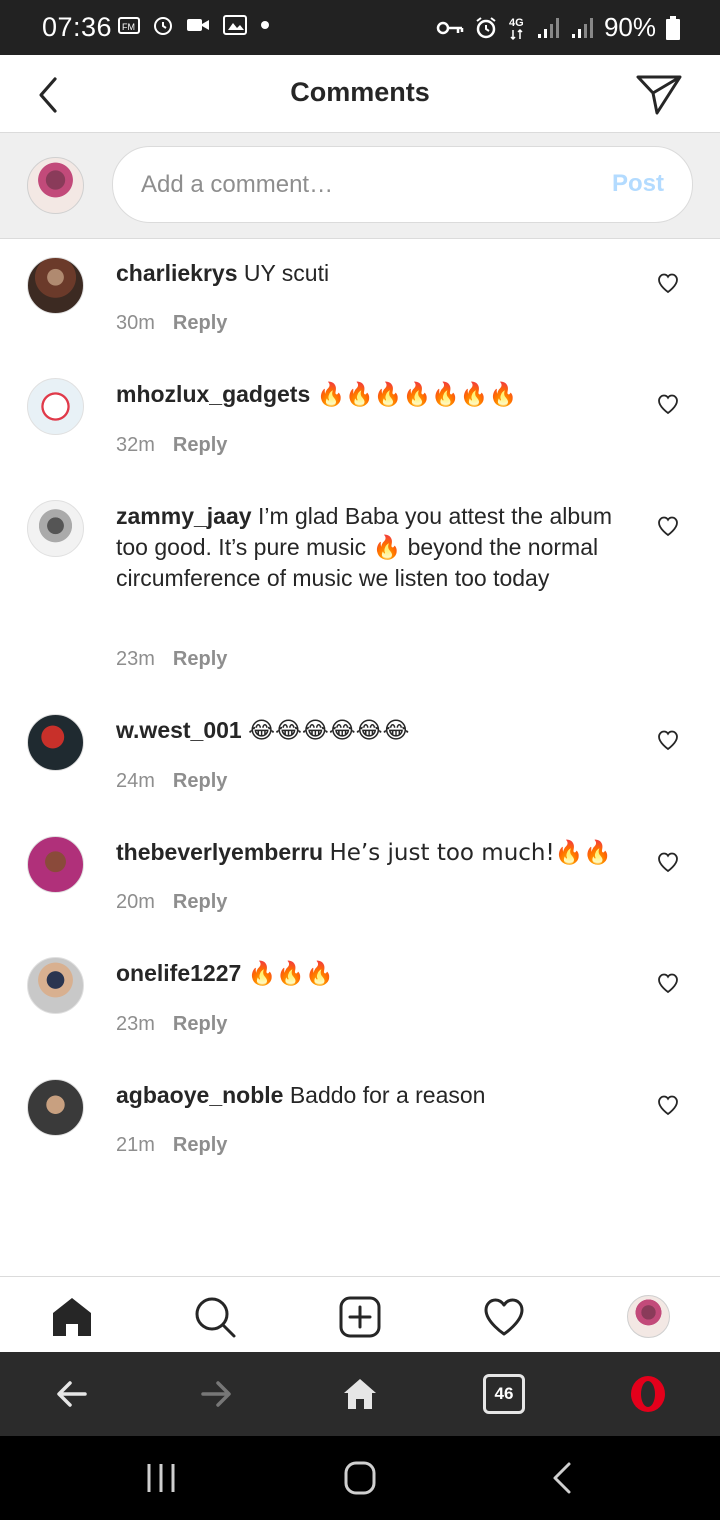 This screenshot has width=720, height=1520. Describe the element at coordinates (371, 974) in the screenshot. I see `comment-text: onelife1227 🔥🔥🔥` at that location.